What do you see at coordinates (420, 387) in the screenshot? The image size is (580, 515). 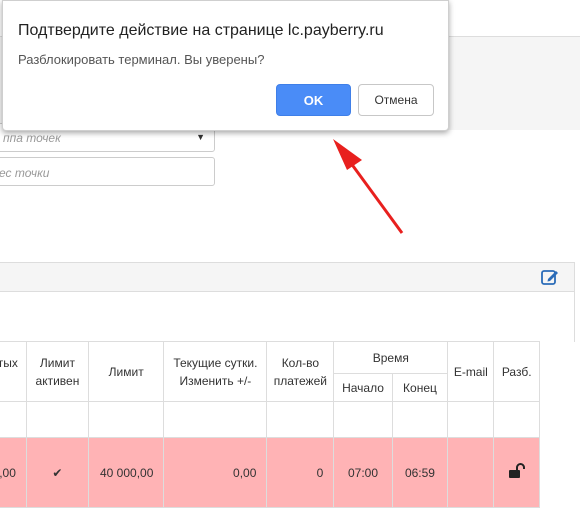 I see `col-header-end: Конец` at bounding box center [420, 387].